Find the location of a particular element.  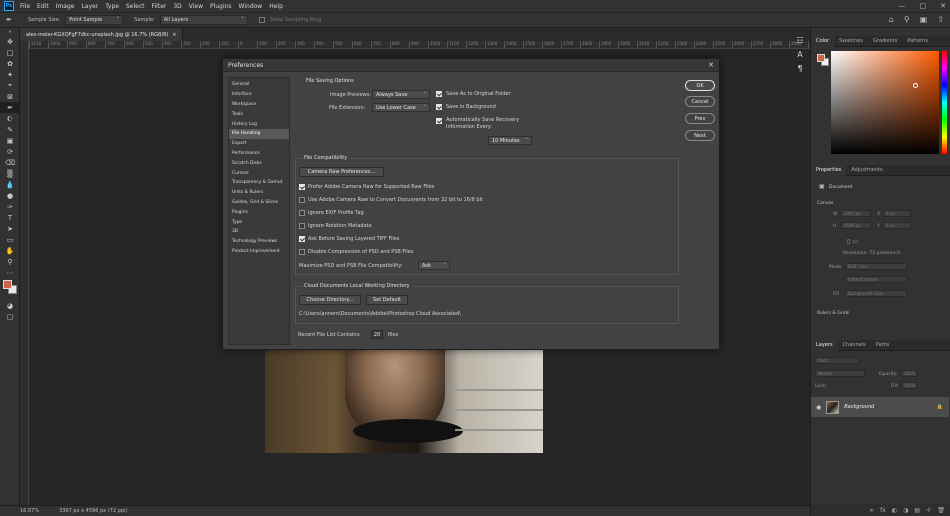

color-picker-field is located at coordinates (885, 102).